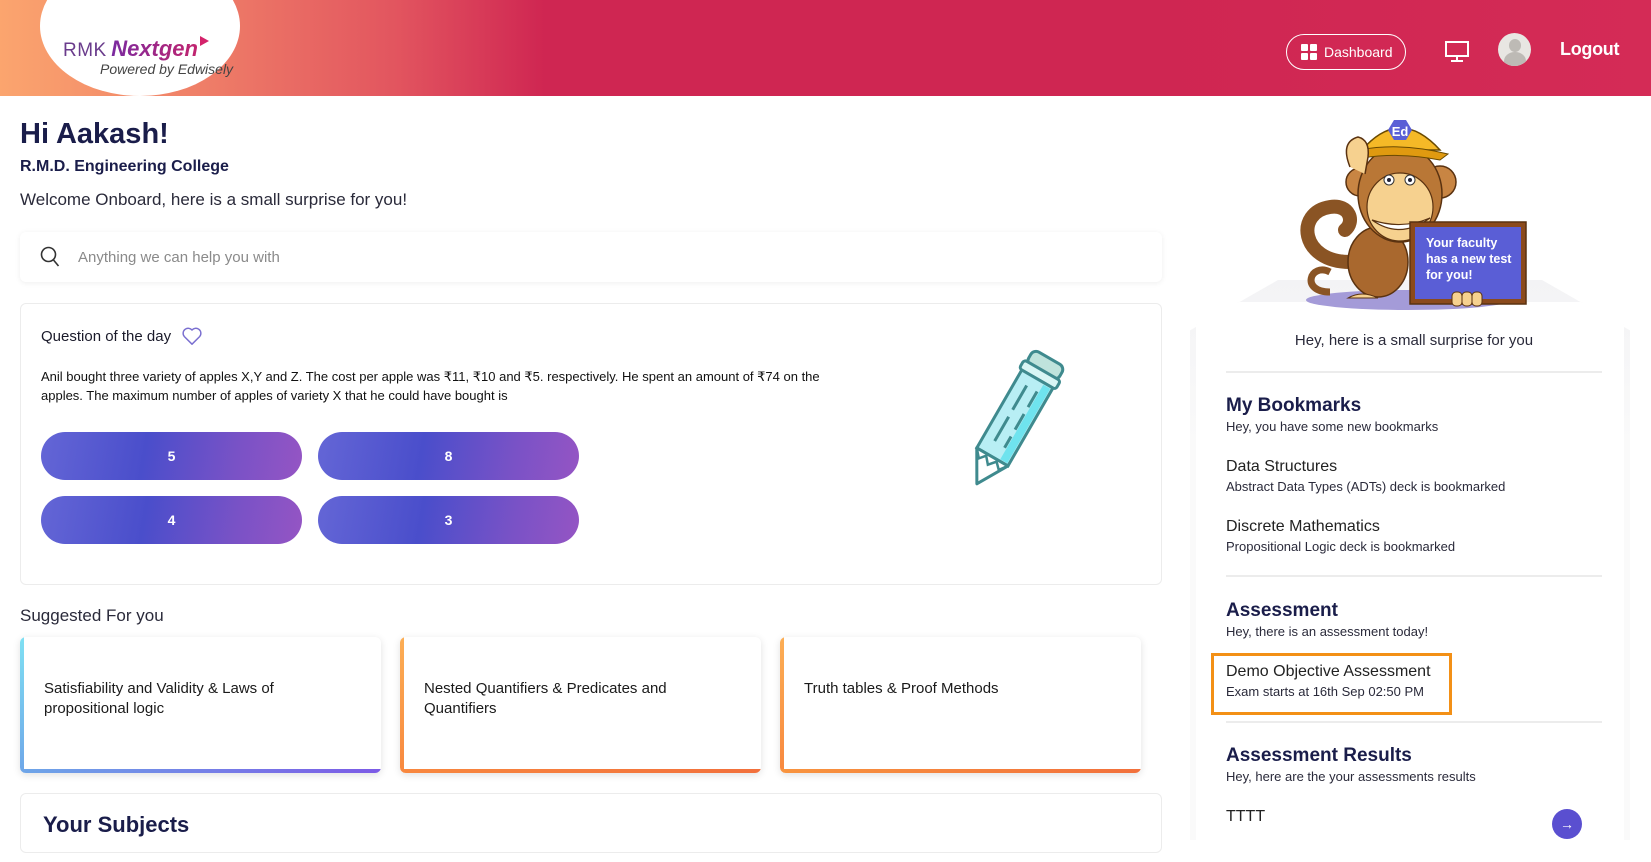 The width and height of the screenshot is (1651, 862). What do you see at coordinates (1341, 546) in the screenshot?
I see `bookmark-item-subtitle: Propositional Logic deck is bookmarked` at bounding box center [1341, 546].